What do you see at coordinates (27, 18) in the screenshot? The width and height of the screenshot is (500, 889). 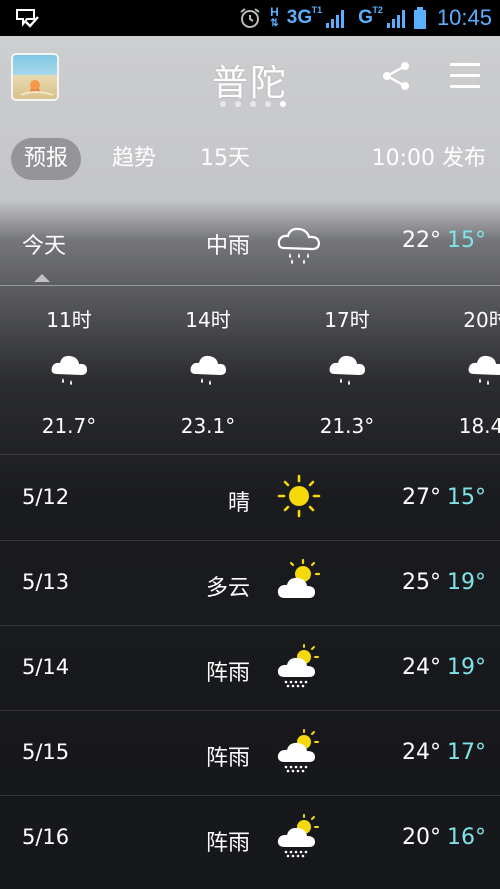 I see `notification-icon` at bounding box center [27, 18].